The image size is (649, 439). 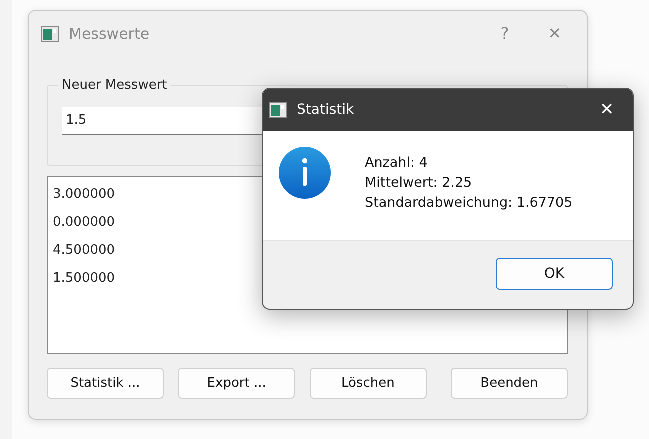 I want to click on window-title: Messwerte, so click(x=110, y=33).